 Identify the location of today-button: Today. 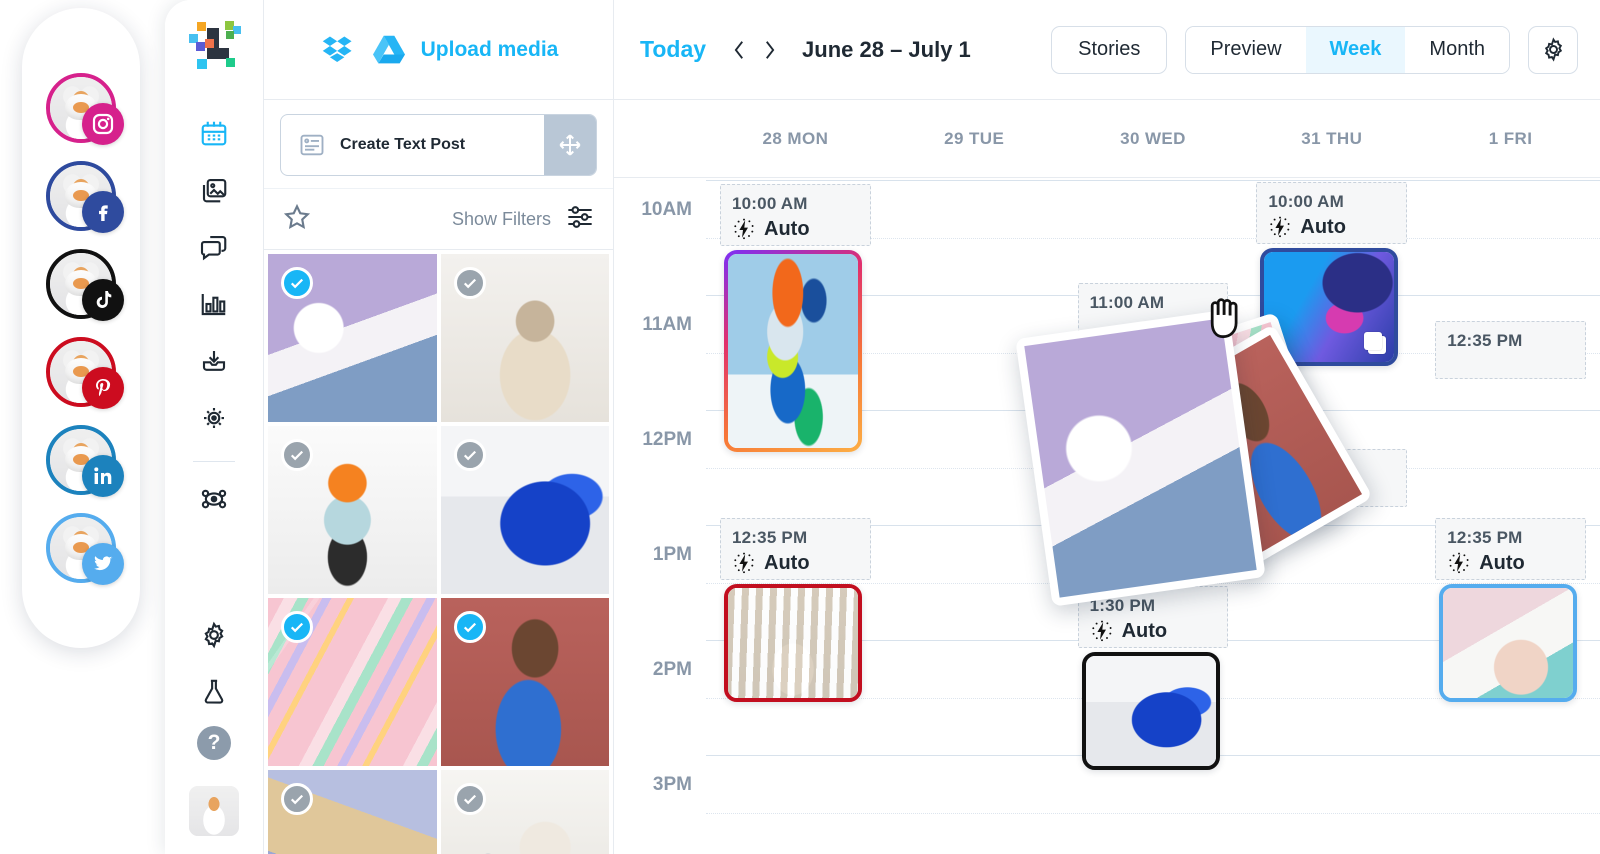
(673, 49).